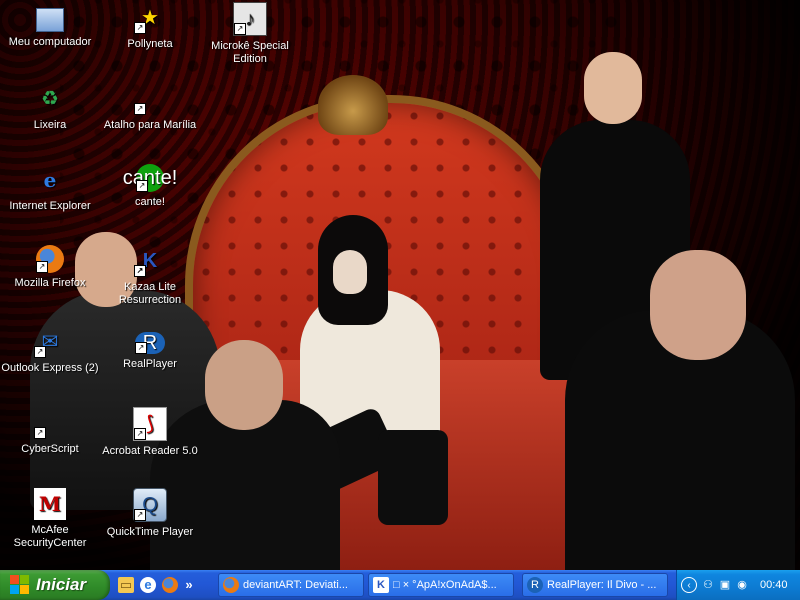  I want to click on quick-launch-more-button: », so click(189, 585).